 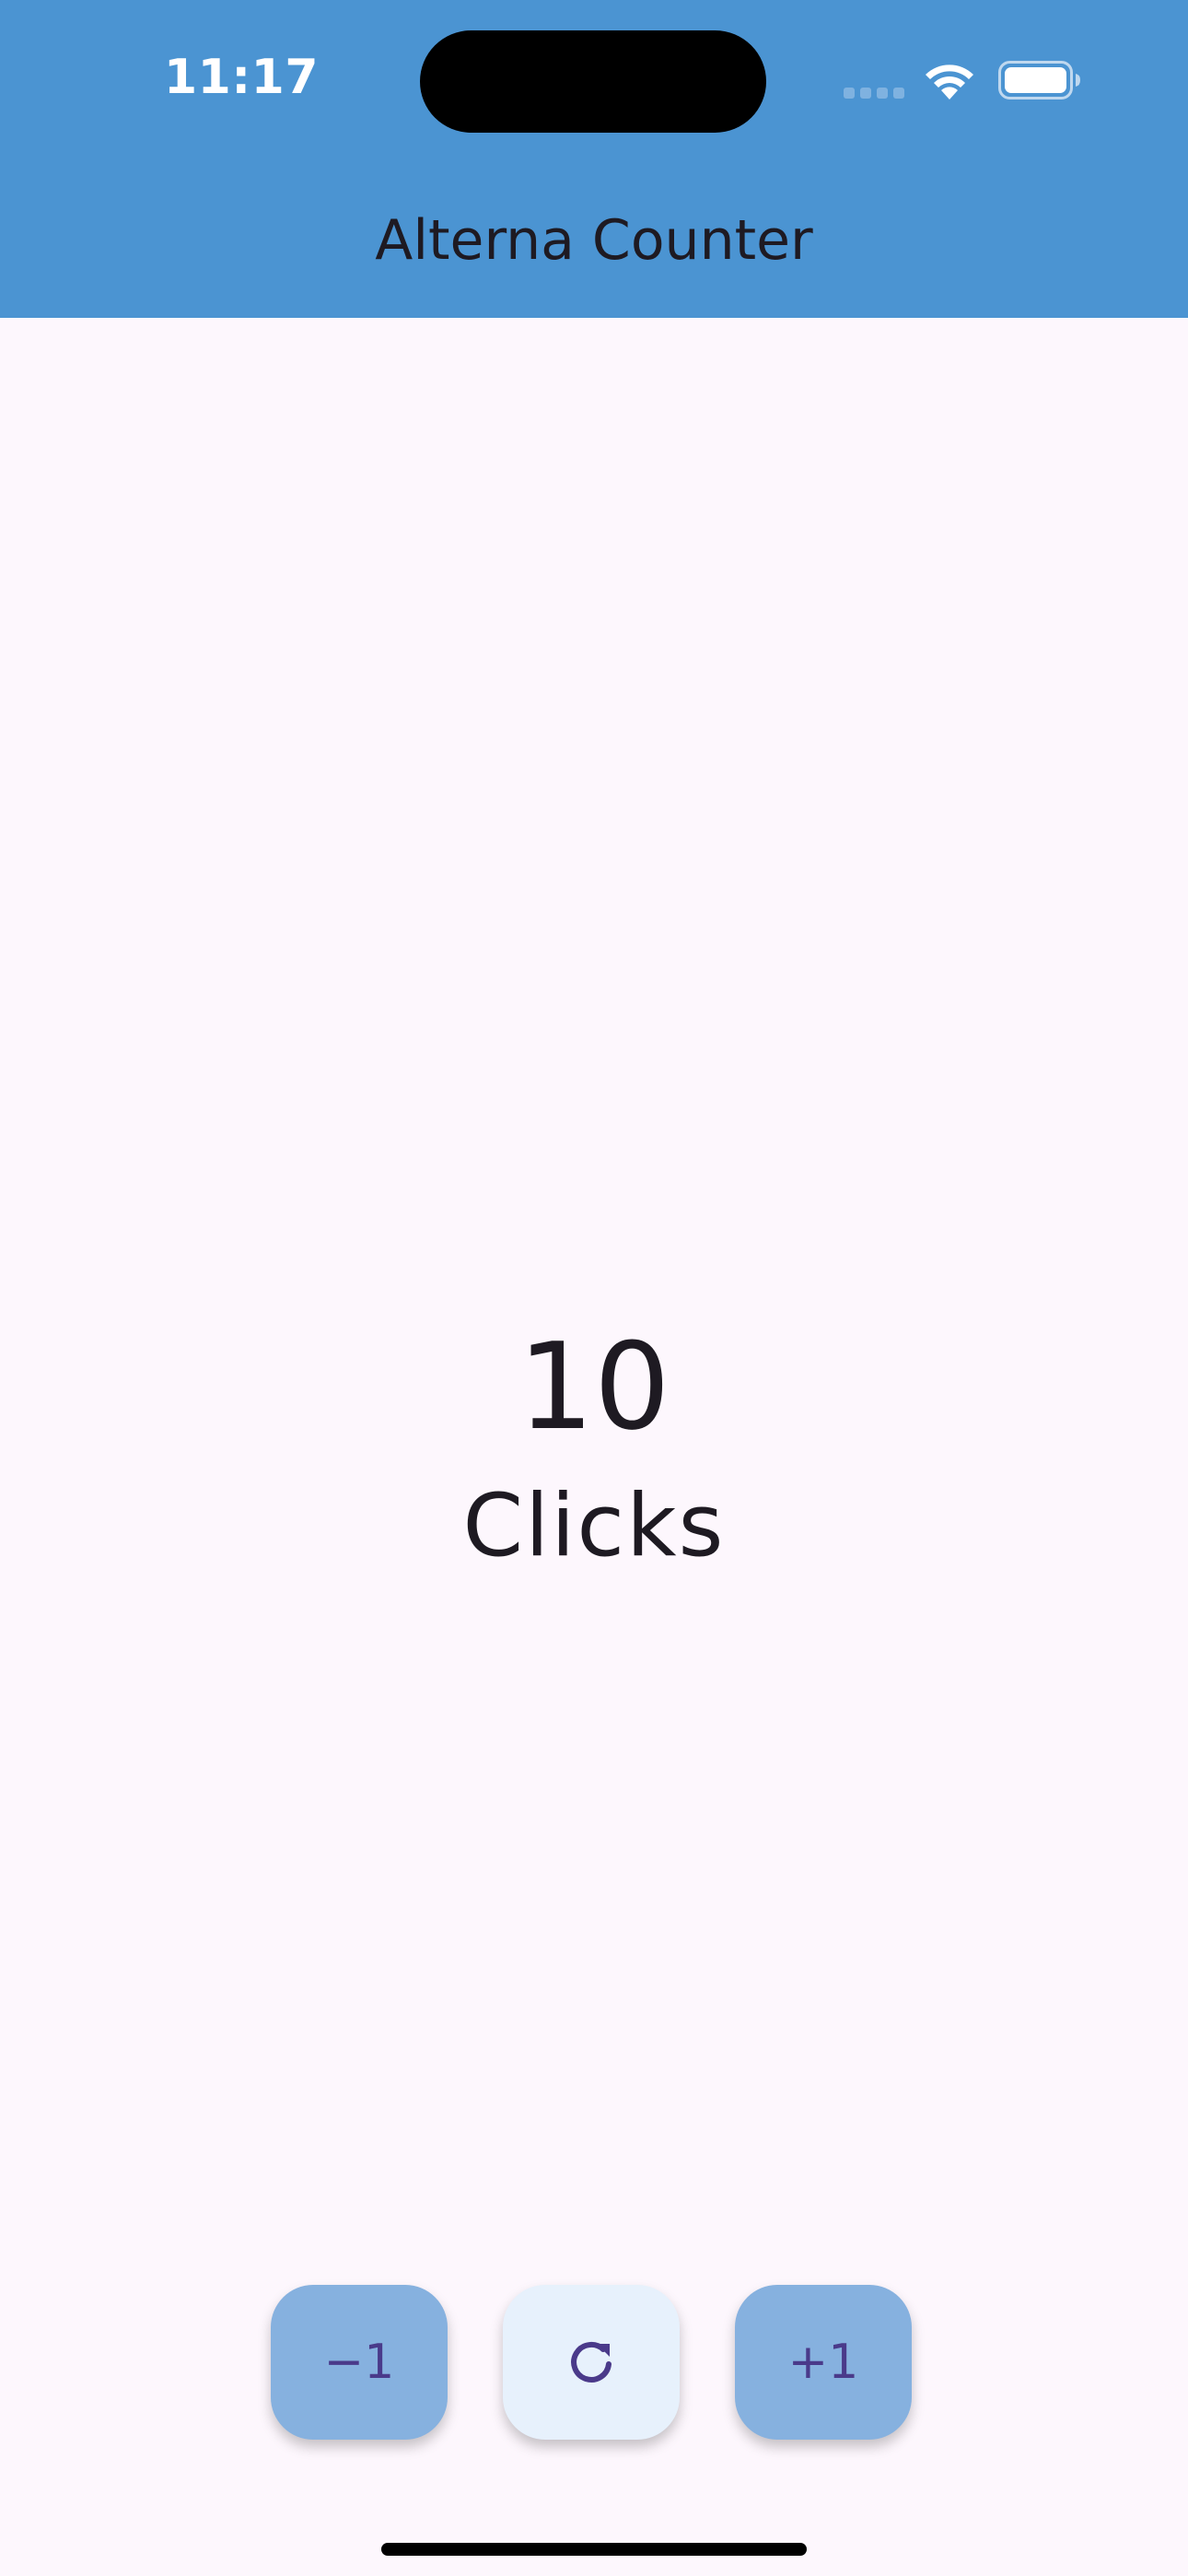 What do you see at coordinates (594, 2549) in the screenshot?
I see `home-indicator` at bounding box center [594, 2549].